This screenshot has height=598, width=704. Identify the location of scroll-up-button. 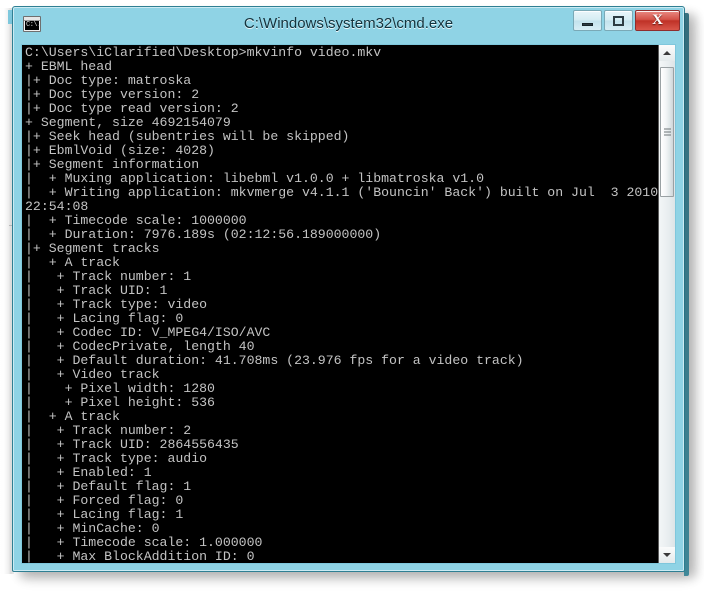
(667, 53).